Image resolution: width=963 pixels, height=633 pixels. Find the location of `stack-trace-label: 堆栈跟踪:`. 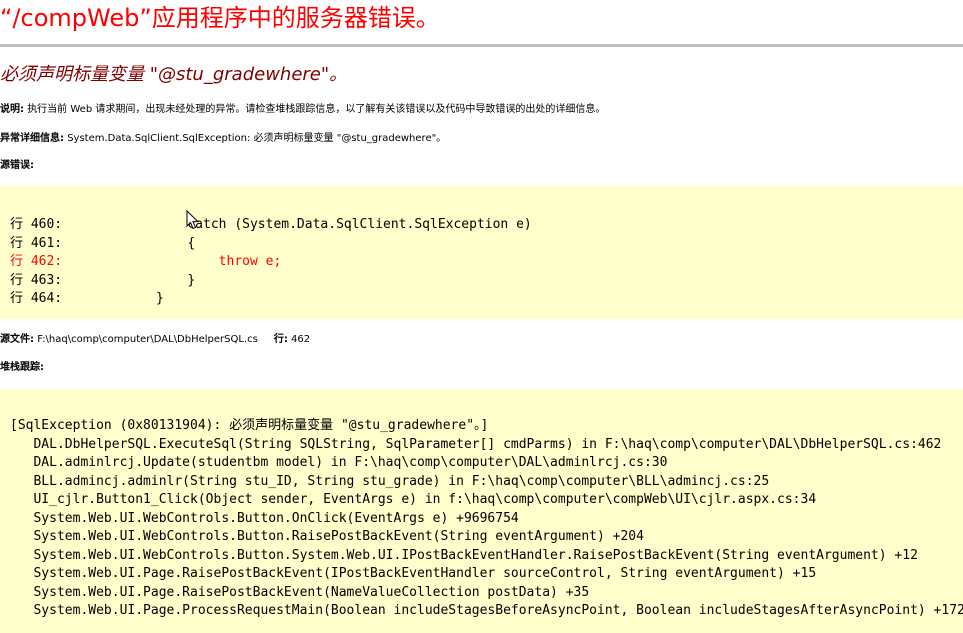

stack-trace-label: 堆栈跟踪: is located at coordinates (22, 367).